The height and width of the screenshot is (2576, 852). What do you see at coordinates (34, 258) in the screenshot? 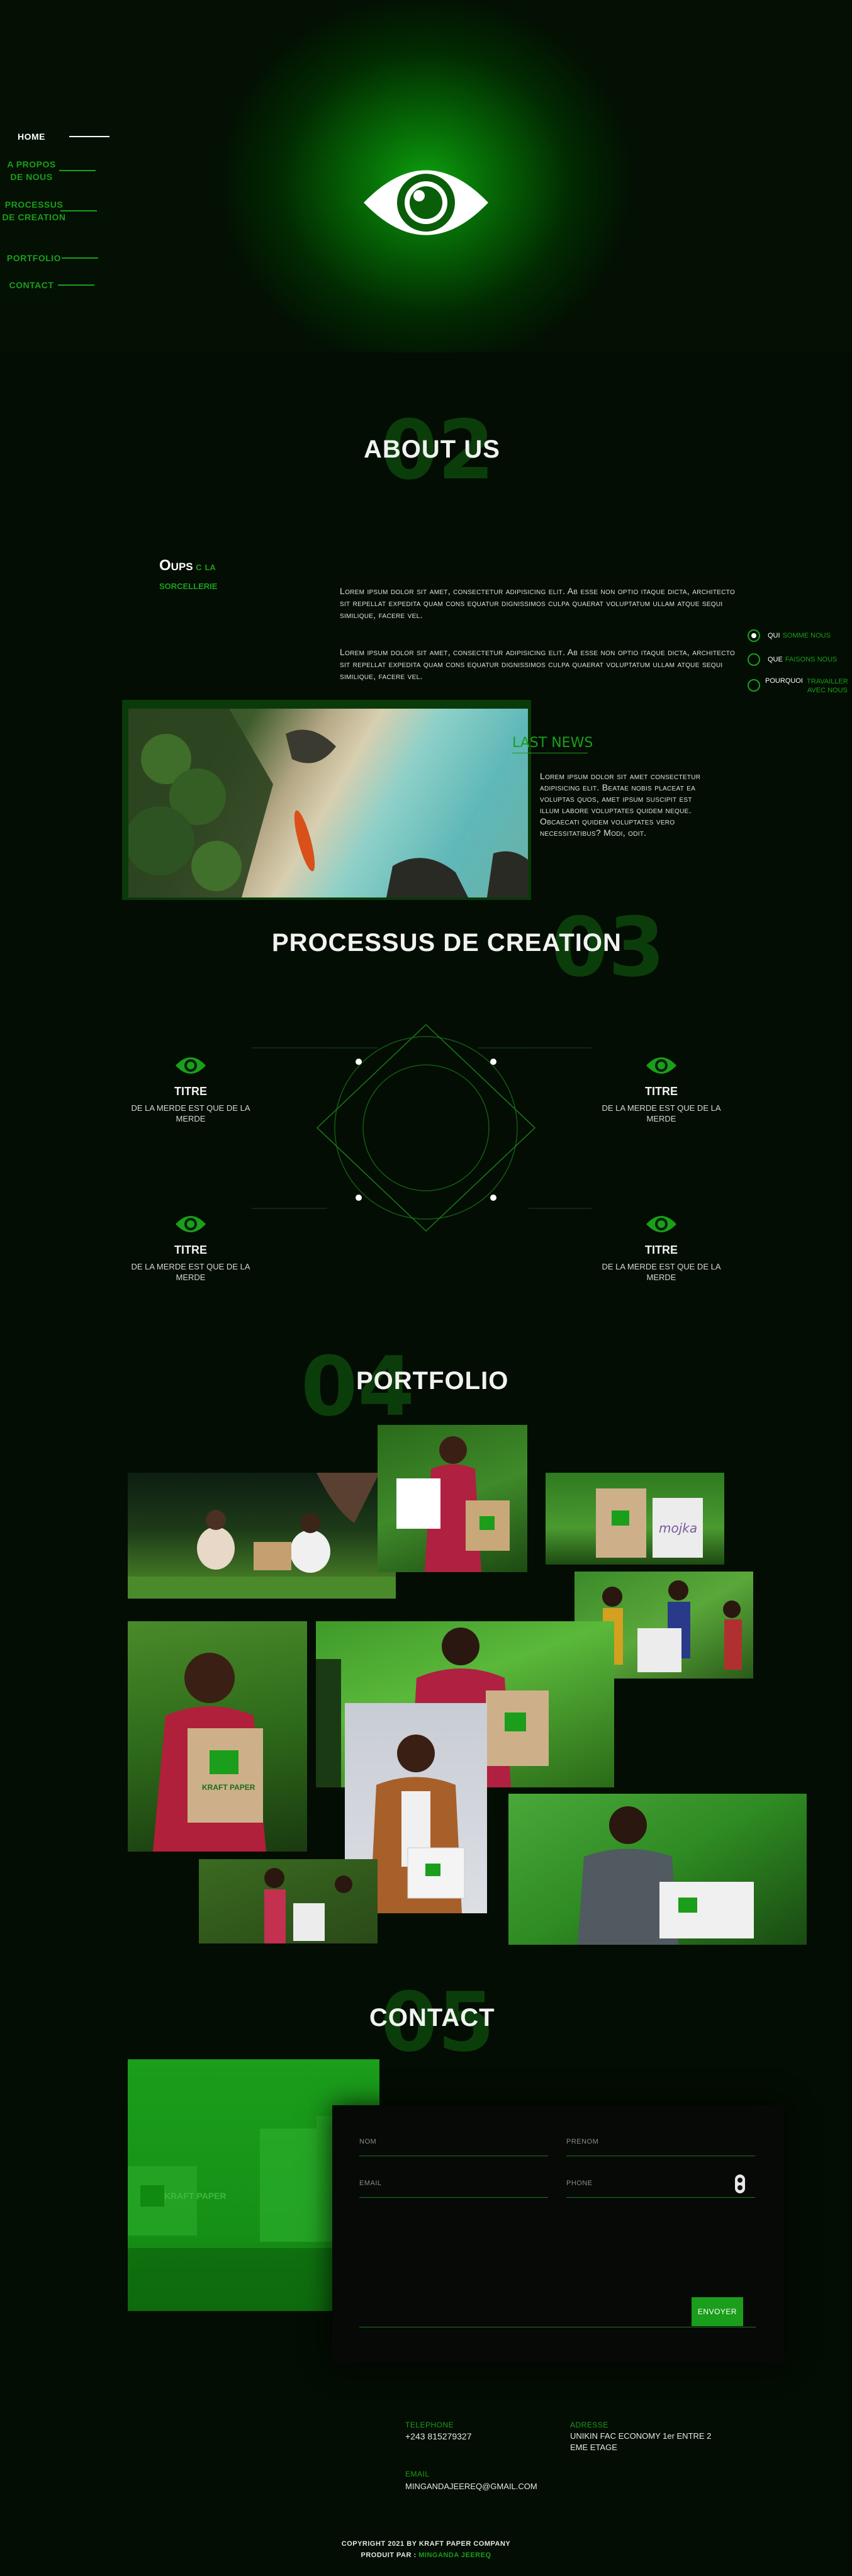
I see `nav-portfolio-label: PORTFOLIO` at bounding box center [34, 258].